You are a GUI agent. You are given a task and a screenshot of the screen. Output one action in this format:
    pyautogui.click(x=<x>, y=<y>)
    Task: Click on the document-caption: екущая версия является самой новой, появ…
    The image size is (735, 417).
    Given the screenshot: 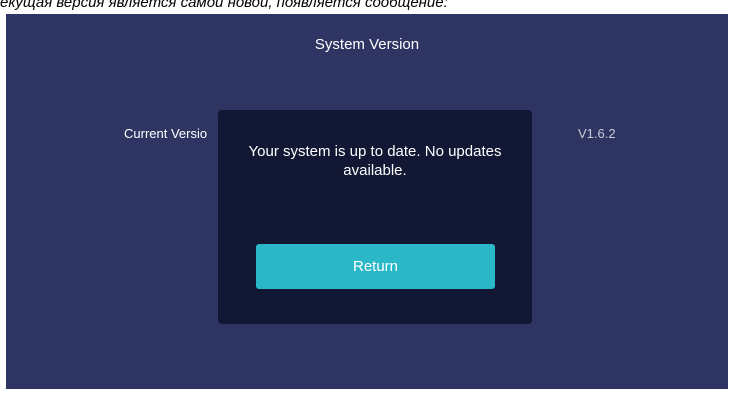 What is the action you would take?
    pyautogui.click(x=224, y=5)
    